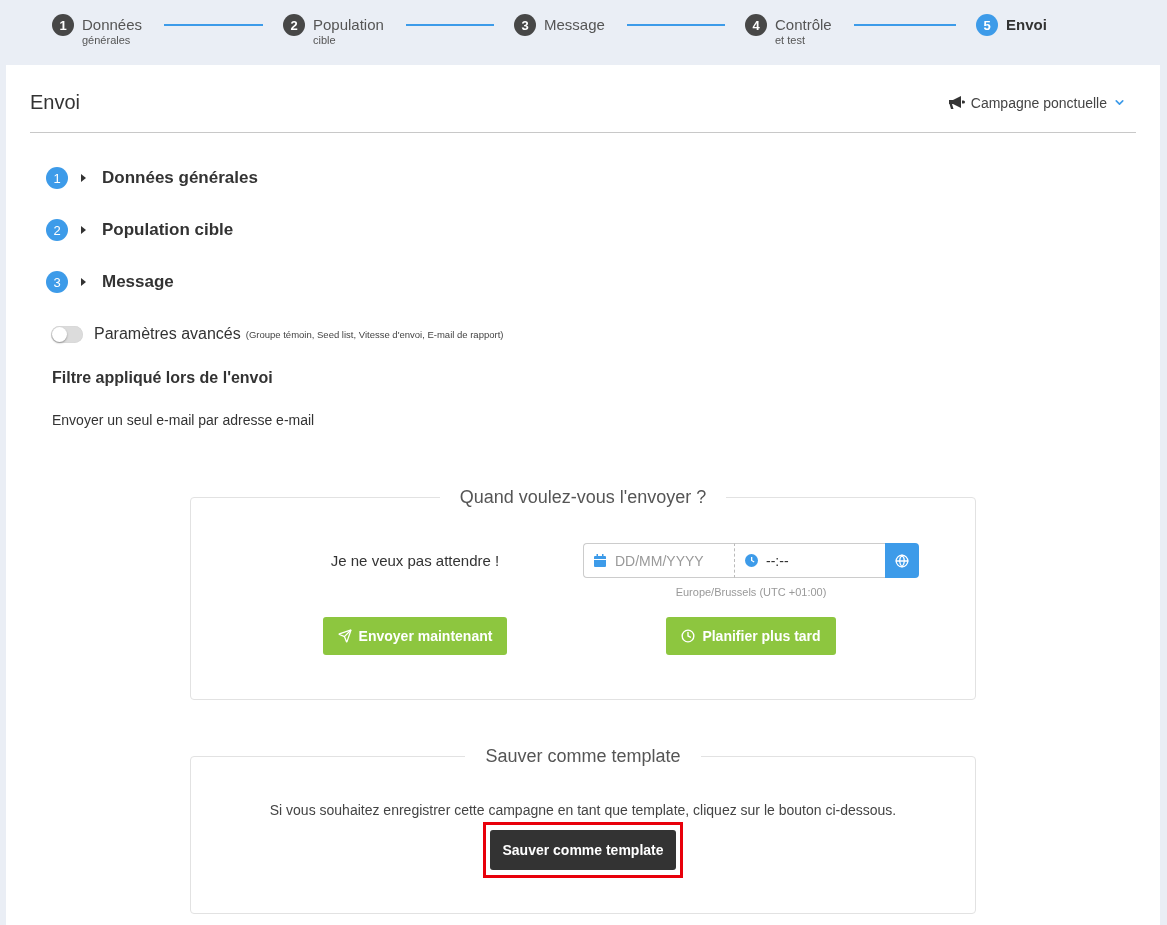 This screenshot has width=1167, height=925. What do you see at coordinates (374, 334) in the screenshot?
I see `hint-text: (Groupe témoin, Seed list, Vitesse d'envoi, E-mail de rapport)` at bounding box center [374, 334].